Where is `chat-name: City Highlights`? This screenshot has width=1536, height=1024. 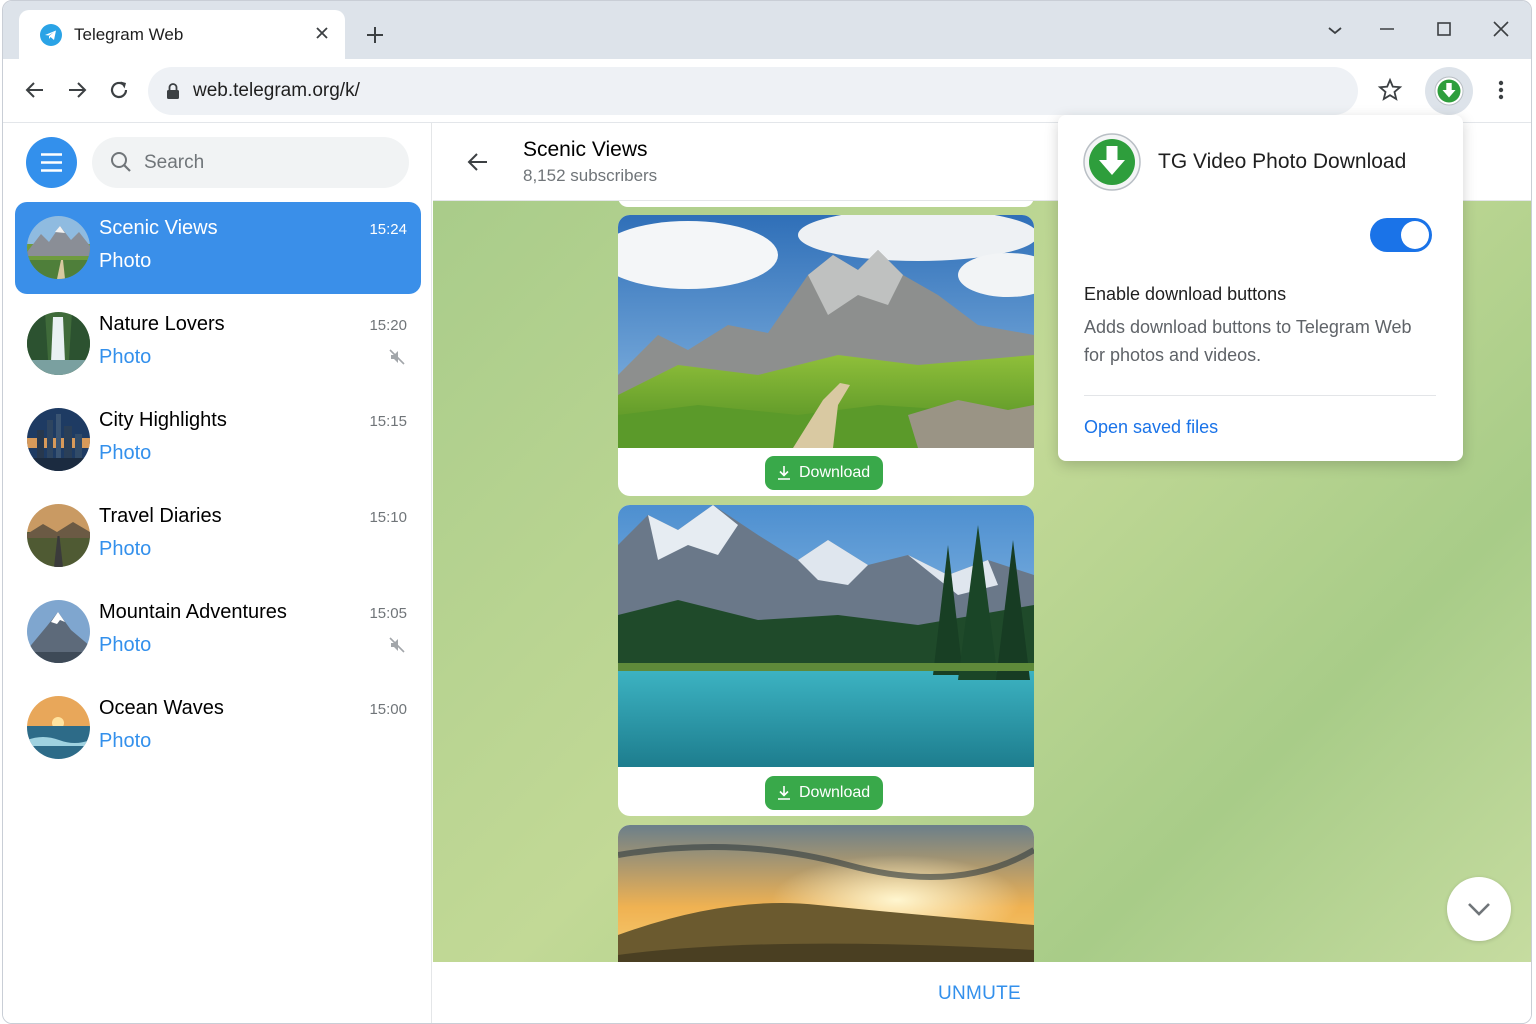 chat-name: City Highlights is located at coordinates (163, 420).